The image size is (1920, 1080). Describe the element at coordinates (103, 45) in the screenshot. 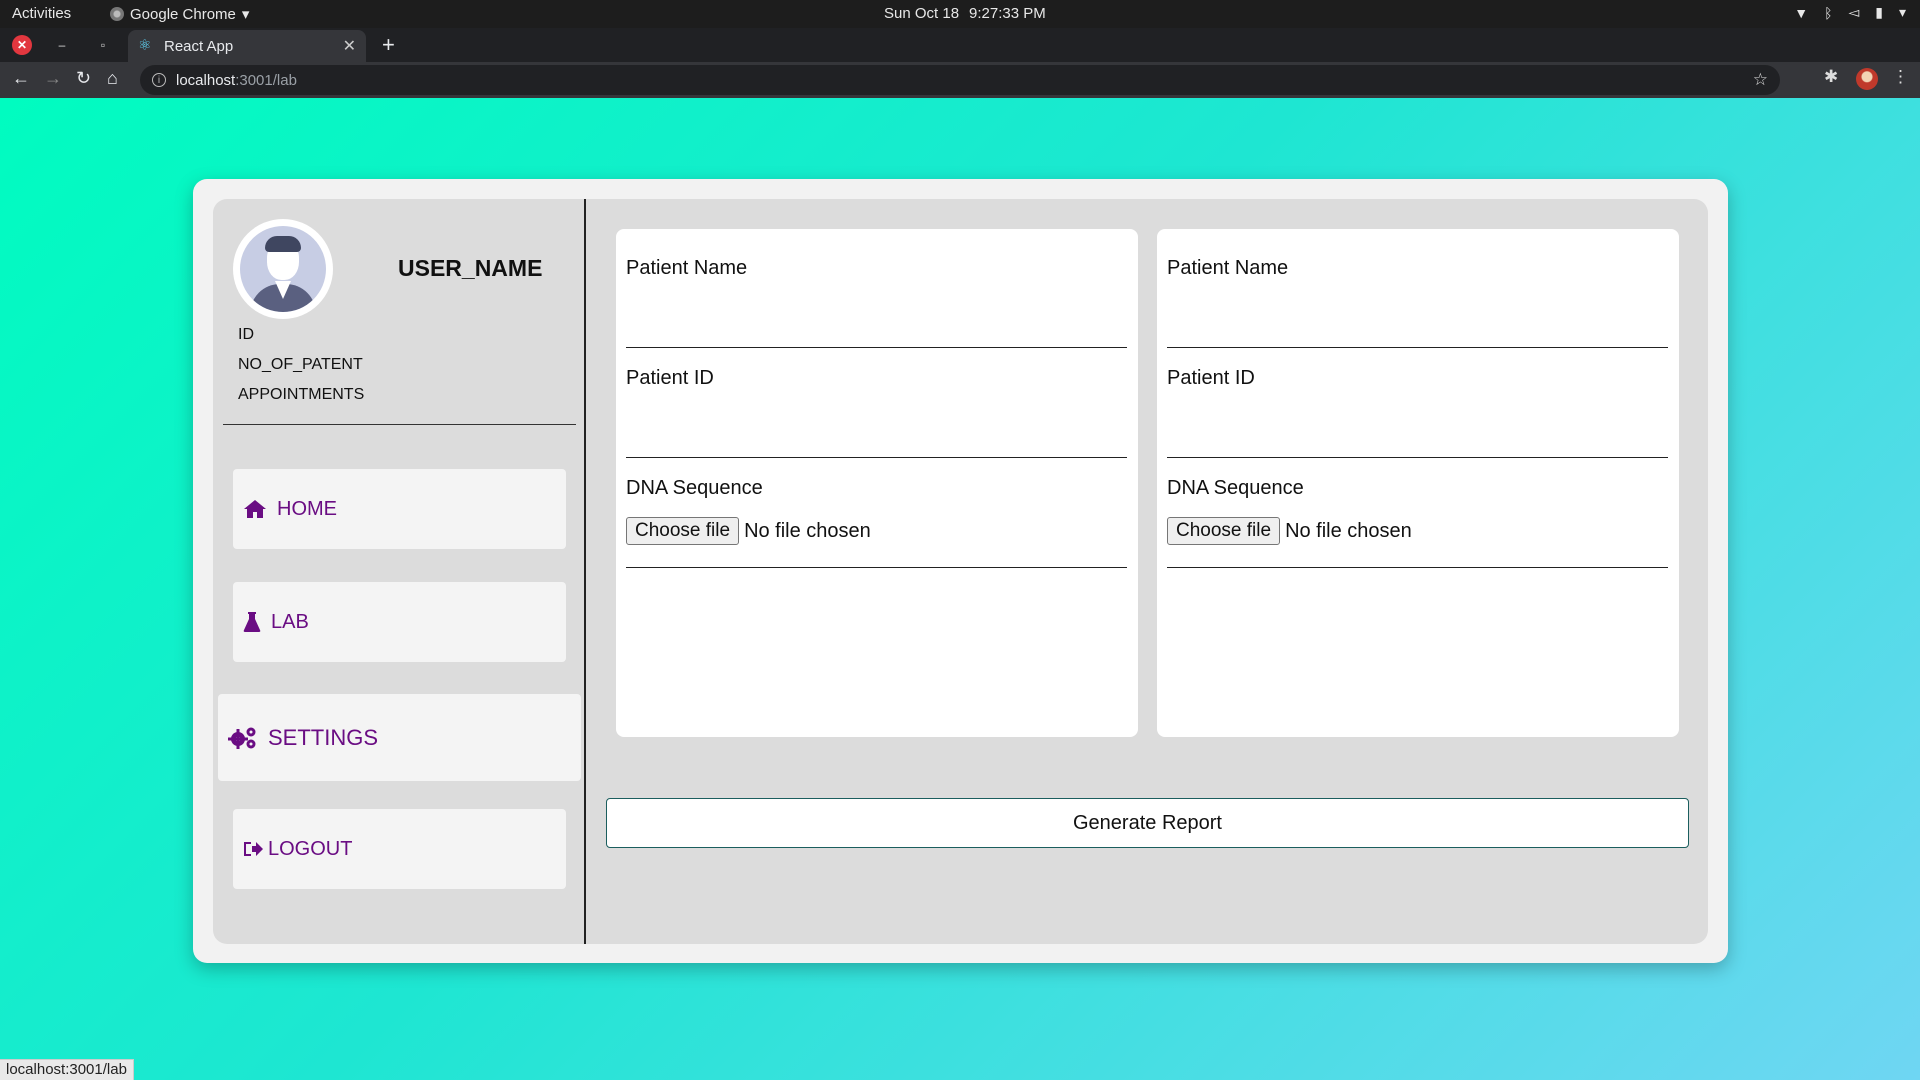

I see `window-restore-button: ▫` at that location.